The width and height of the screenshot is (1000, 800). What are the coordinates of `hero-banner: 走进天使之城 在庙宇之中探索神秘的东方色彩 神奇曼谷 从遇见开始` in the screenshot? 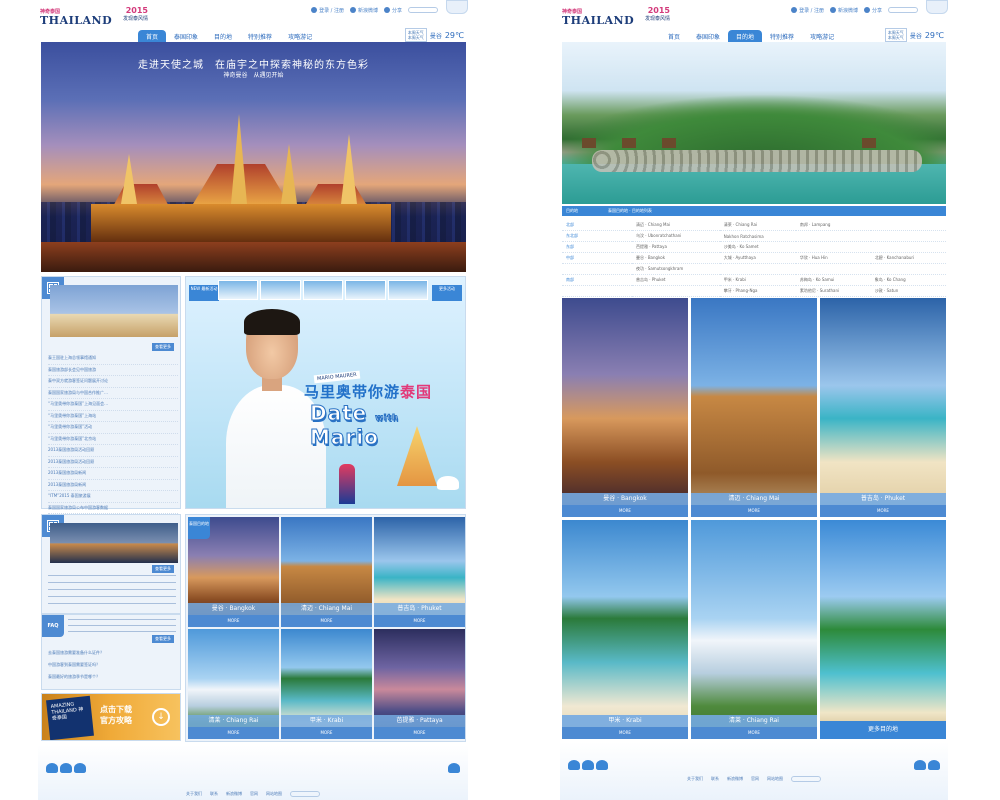 It's located at (253, 157).